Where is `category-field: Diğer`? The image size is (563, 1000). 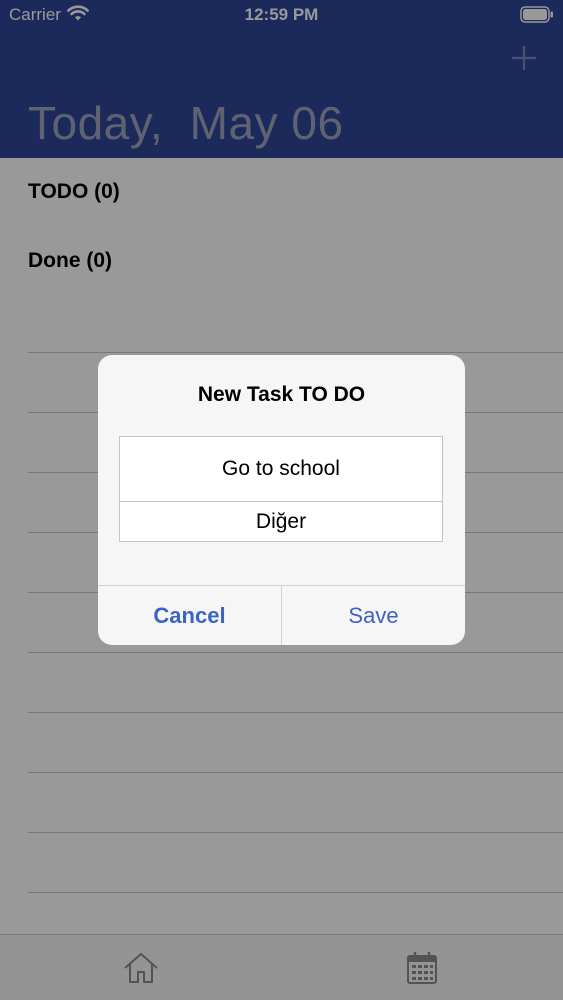
category-field: Diğer is located at coordinates (281, 521).